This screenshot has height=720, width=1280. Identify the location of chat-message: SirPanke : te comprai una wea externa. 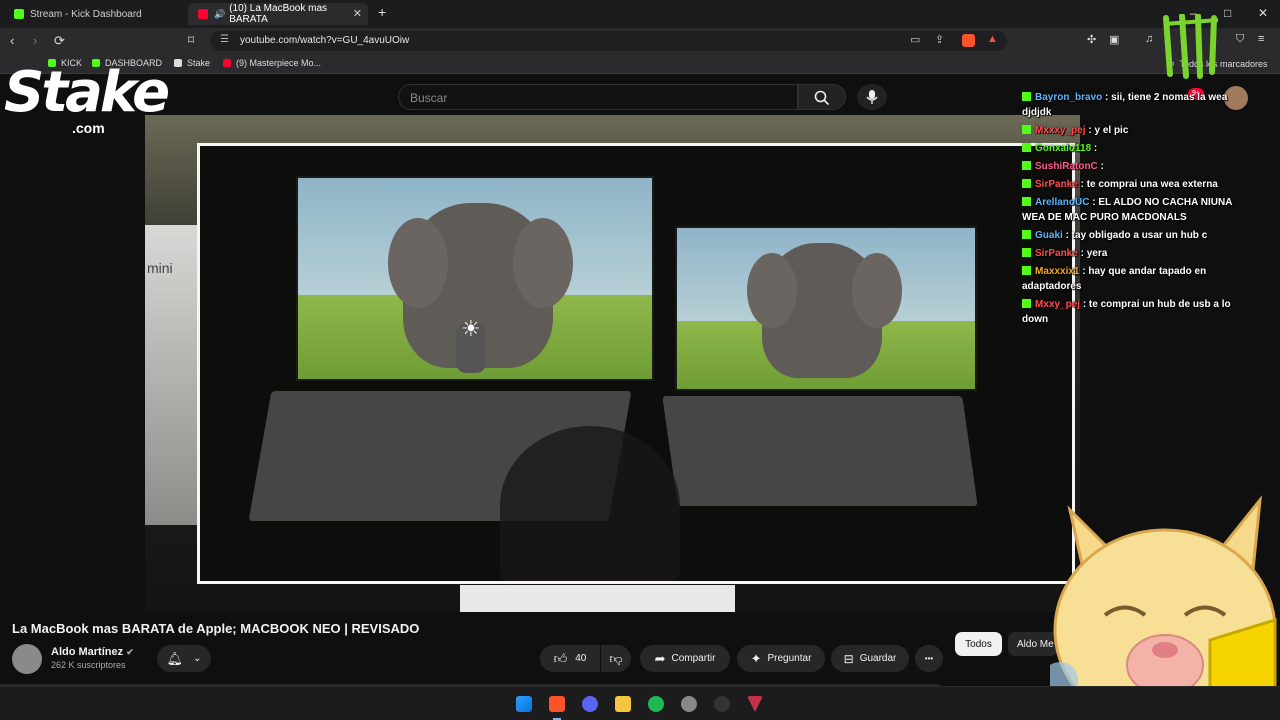
(1137, 184).